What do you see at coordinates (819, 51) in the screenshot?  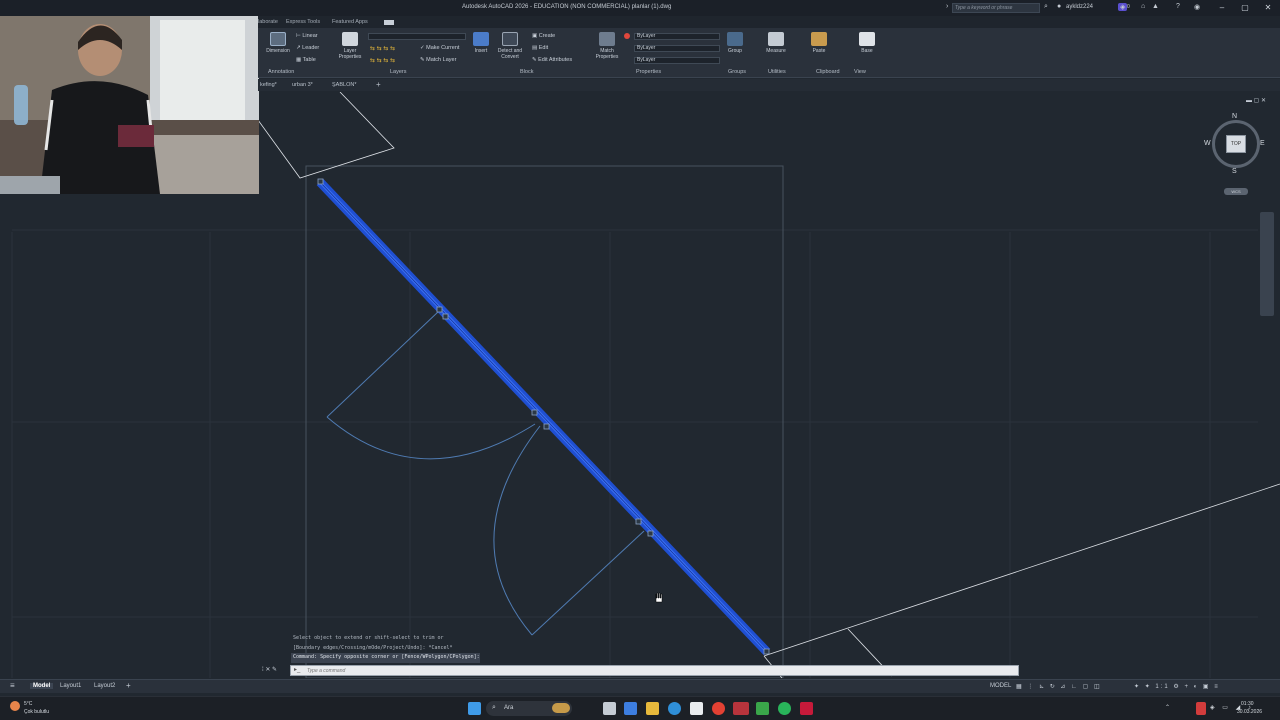 I see `paste-label: Paste` at bounding box center [819, 51].